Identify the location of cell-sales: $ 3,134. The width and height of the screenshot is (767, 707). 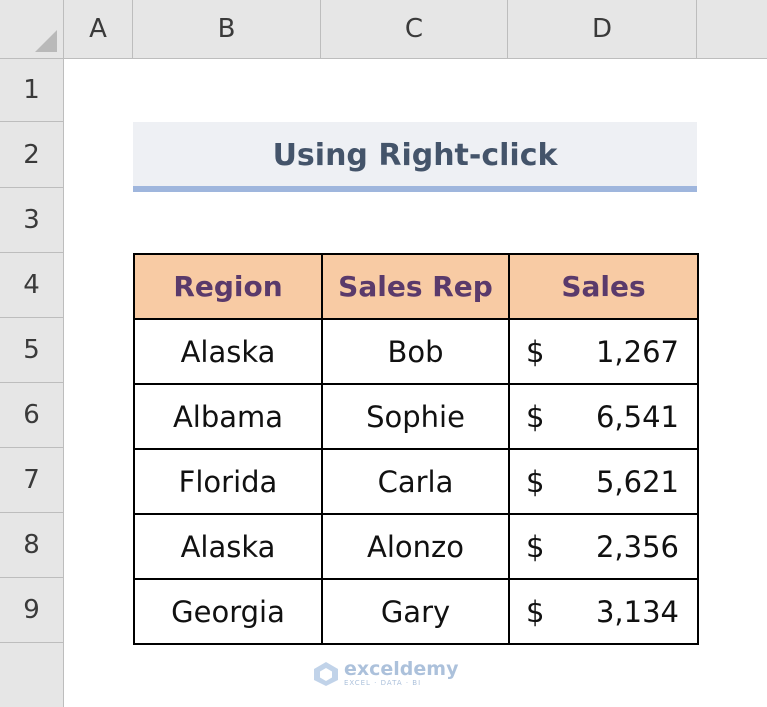
(603, 611).